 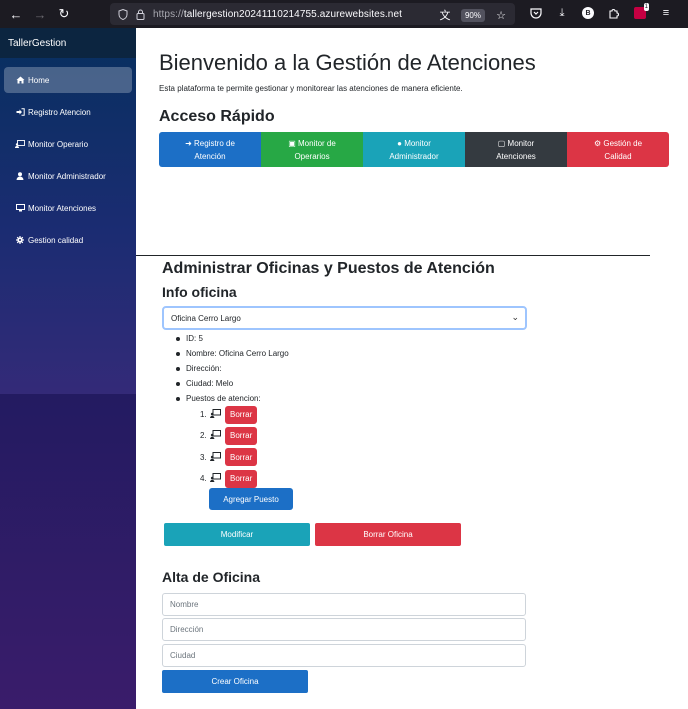 What do you see at coordinates (292, 143) in the screenshot?
I see `monitor-users-icon: ▣` at bounding box center [292, 143].